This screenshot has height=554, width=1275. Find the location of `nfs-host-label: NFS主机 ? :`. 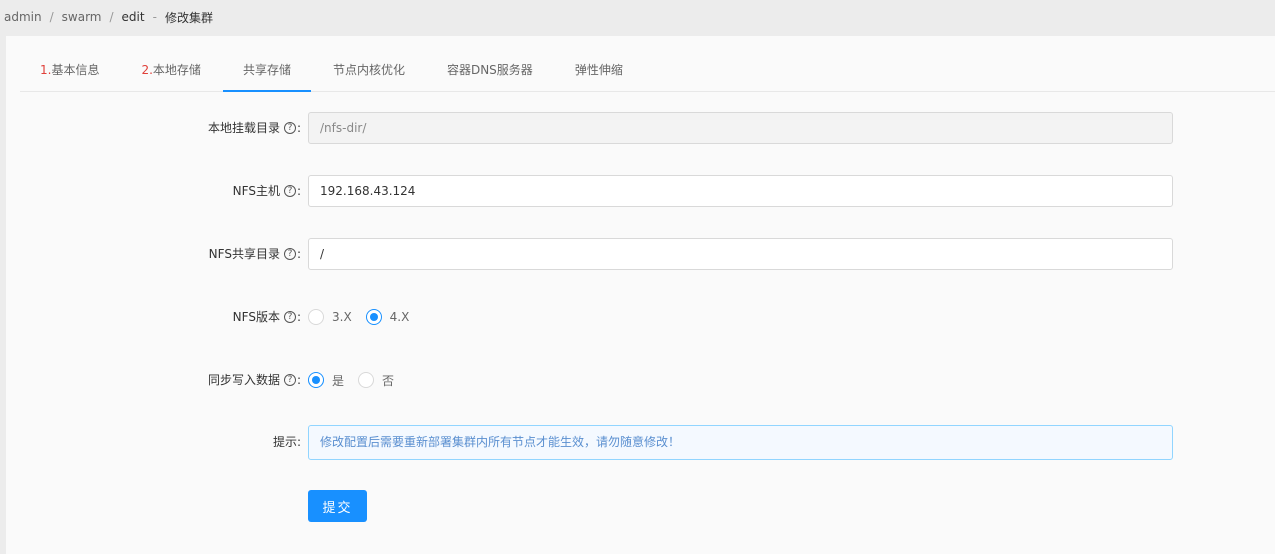

nfs-host-label: NFS主机 ? : is located at coordinates (267, 191).